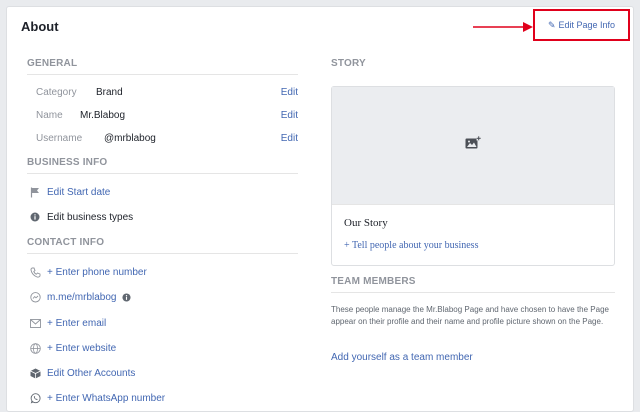 The width and height of the screenshot is (640, 412). What do you see at coordinates (40, 26) in the screenshot?
I see `page-title: About` at bounding box center [40, 26].